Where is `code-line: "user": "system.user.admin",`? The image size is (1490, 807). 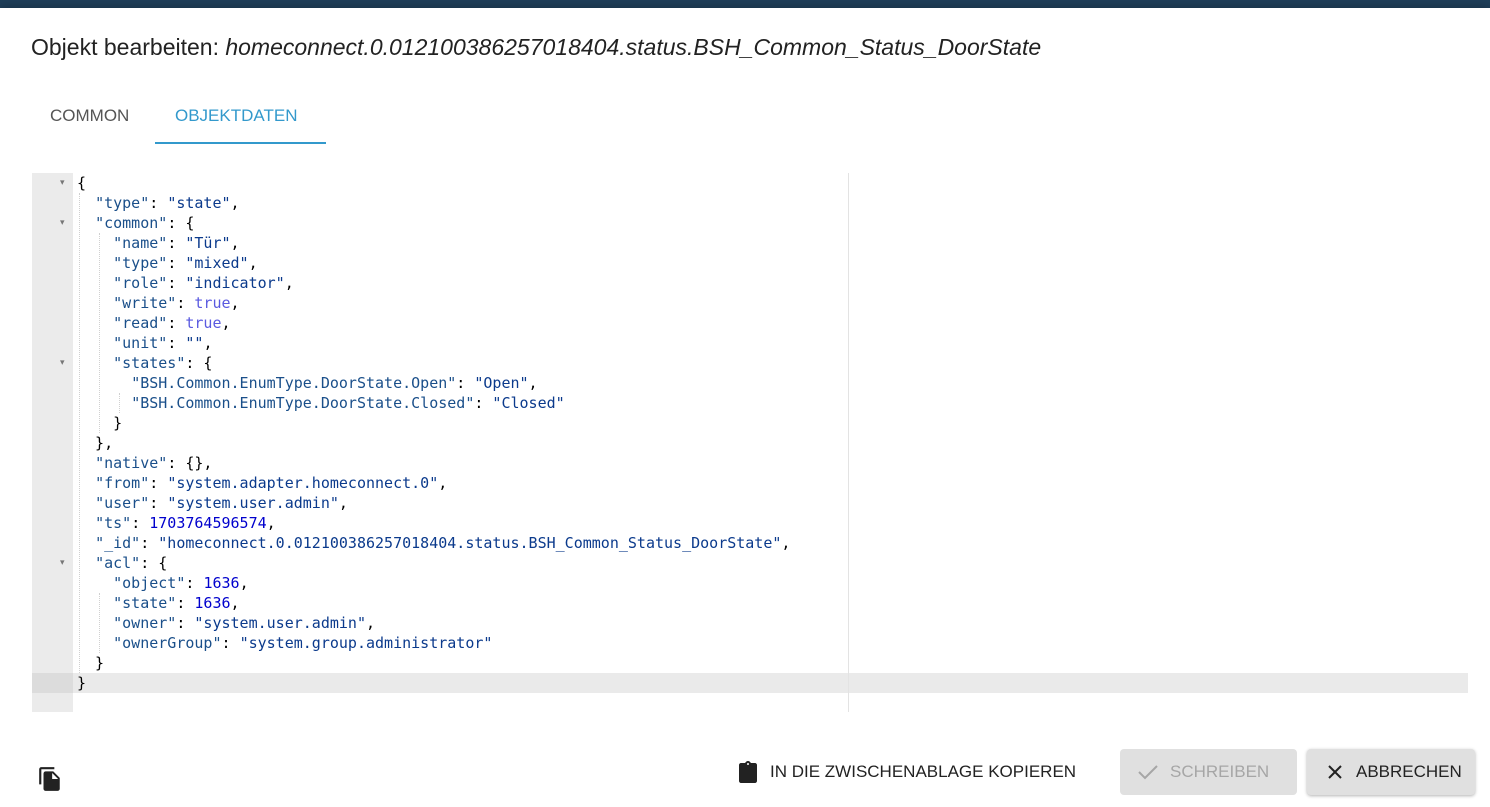 code-line: "user": "system.user.admin", is located at coordinates (221, 503).